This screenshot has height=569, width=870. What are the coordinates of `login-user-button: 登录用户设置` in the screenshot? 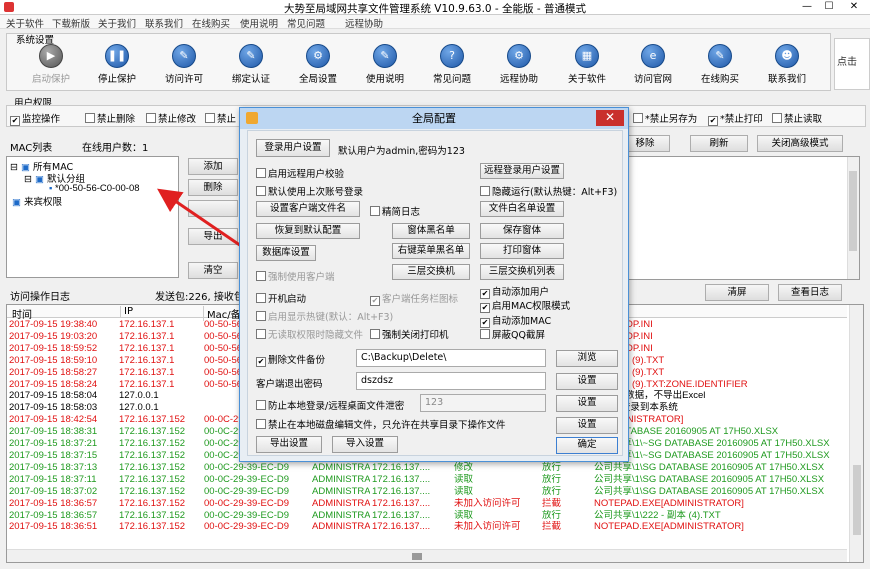 It's located at (293, 148).